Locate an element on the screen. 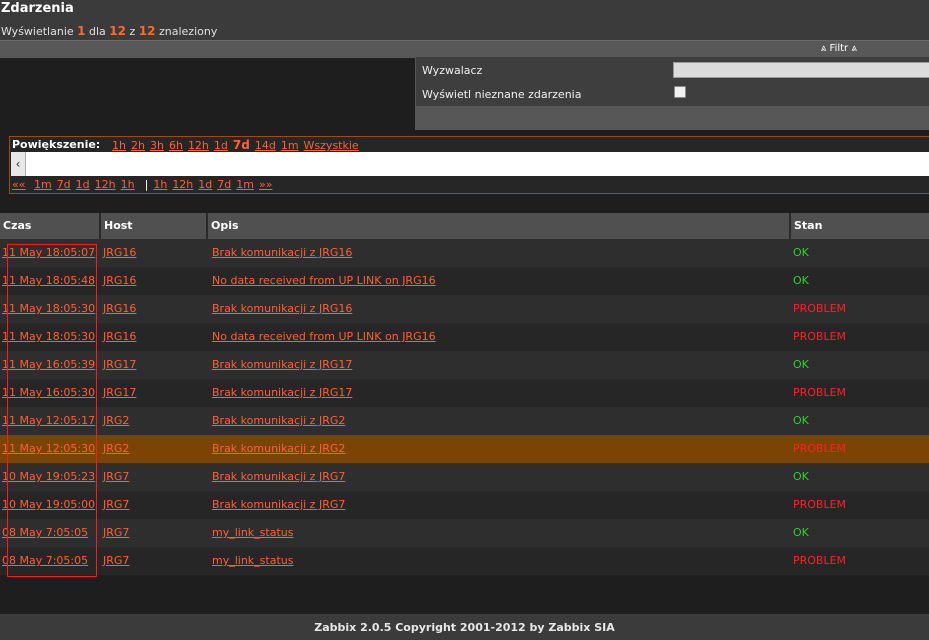 Image resolution: width=929 pixels, height=640 pixels. filter-toggle: ⩓ Filtr ⩓ is located at coordinates (839, 48).